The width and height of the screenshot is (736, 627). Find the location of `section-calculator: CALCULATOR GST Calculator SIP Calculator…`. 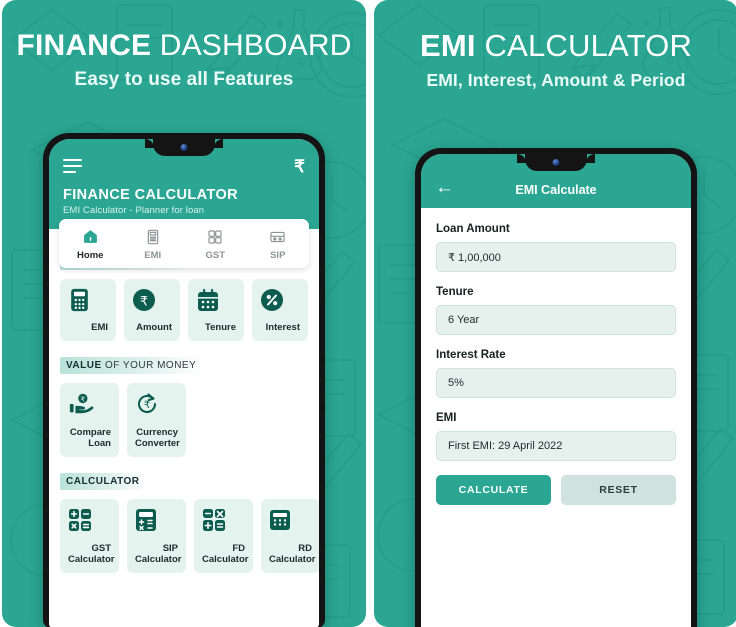

section-calculator: CALCULATOR GST Calculator SIP Calculator… is located at coordinates (189, 522).